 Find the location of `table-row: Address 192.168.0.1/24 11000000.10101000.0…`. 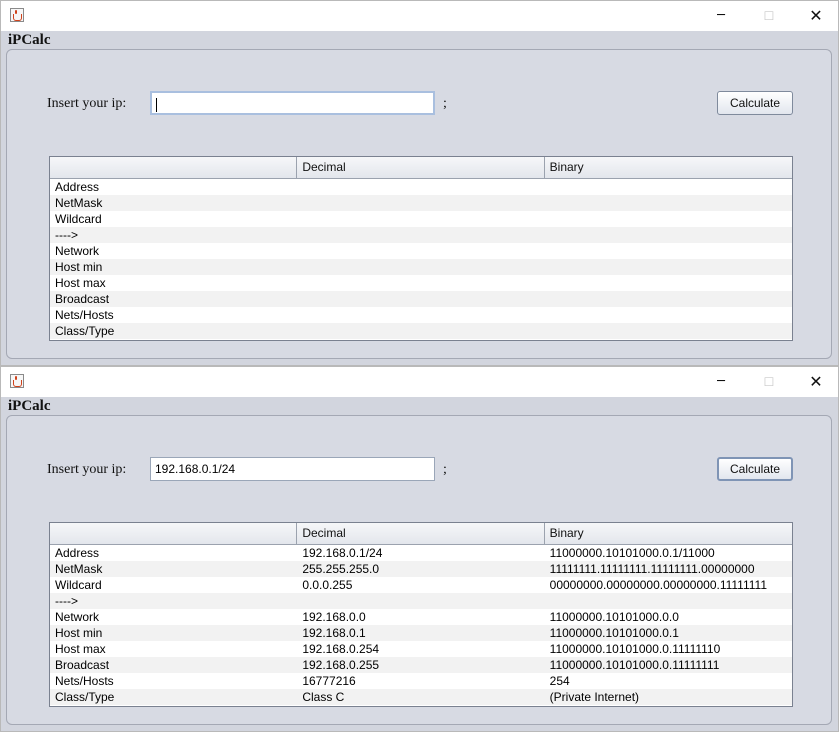

table-row: Address 192.168.0.1/24 11000000.10101000.0… is located at coordinates (421, 553).